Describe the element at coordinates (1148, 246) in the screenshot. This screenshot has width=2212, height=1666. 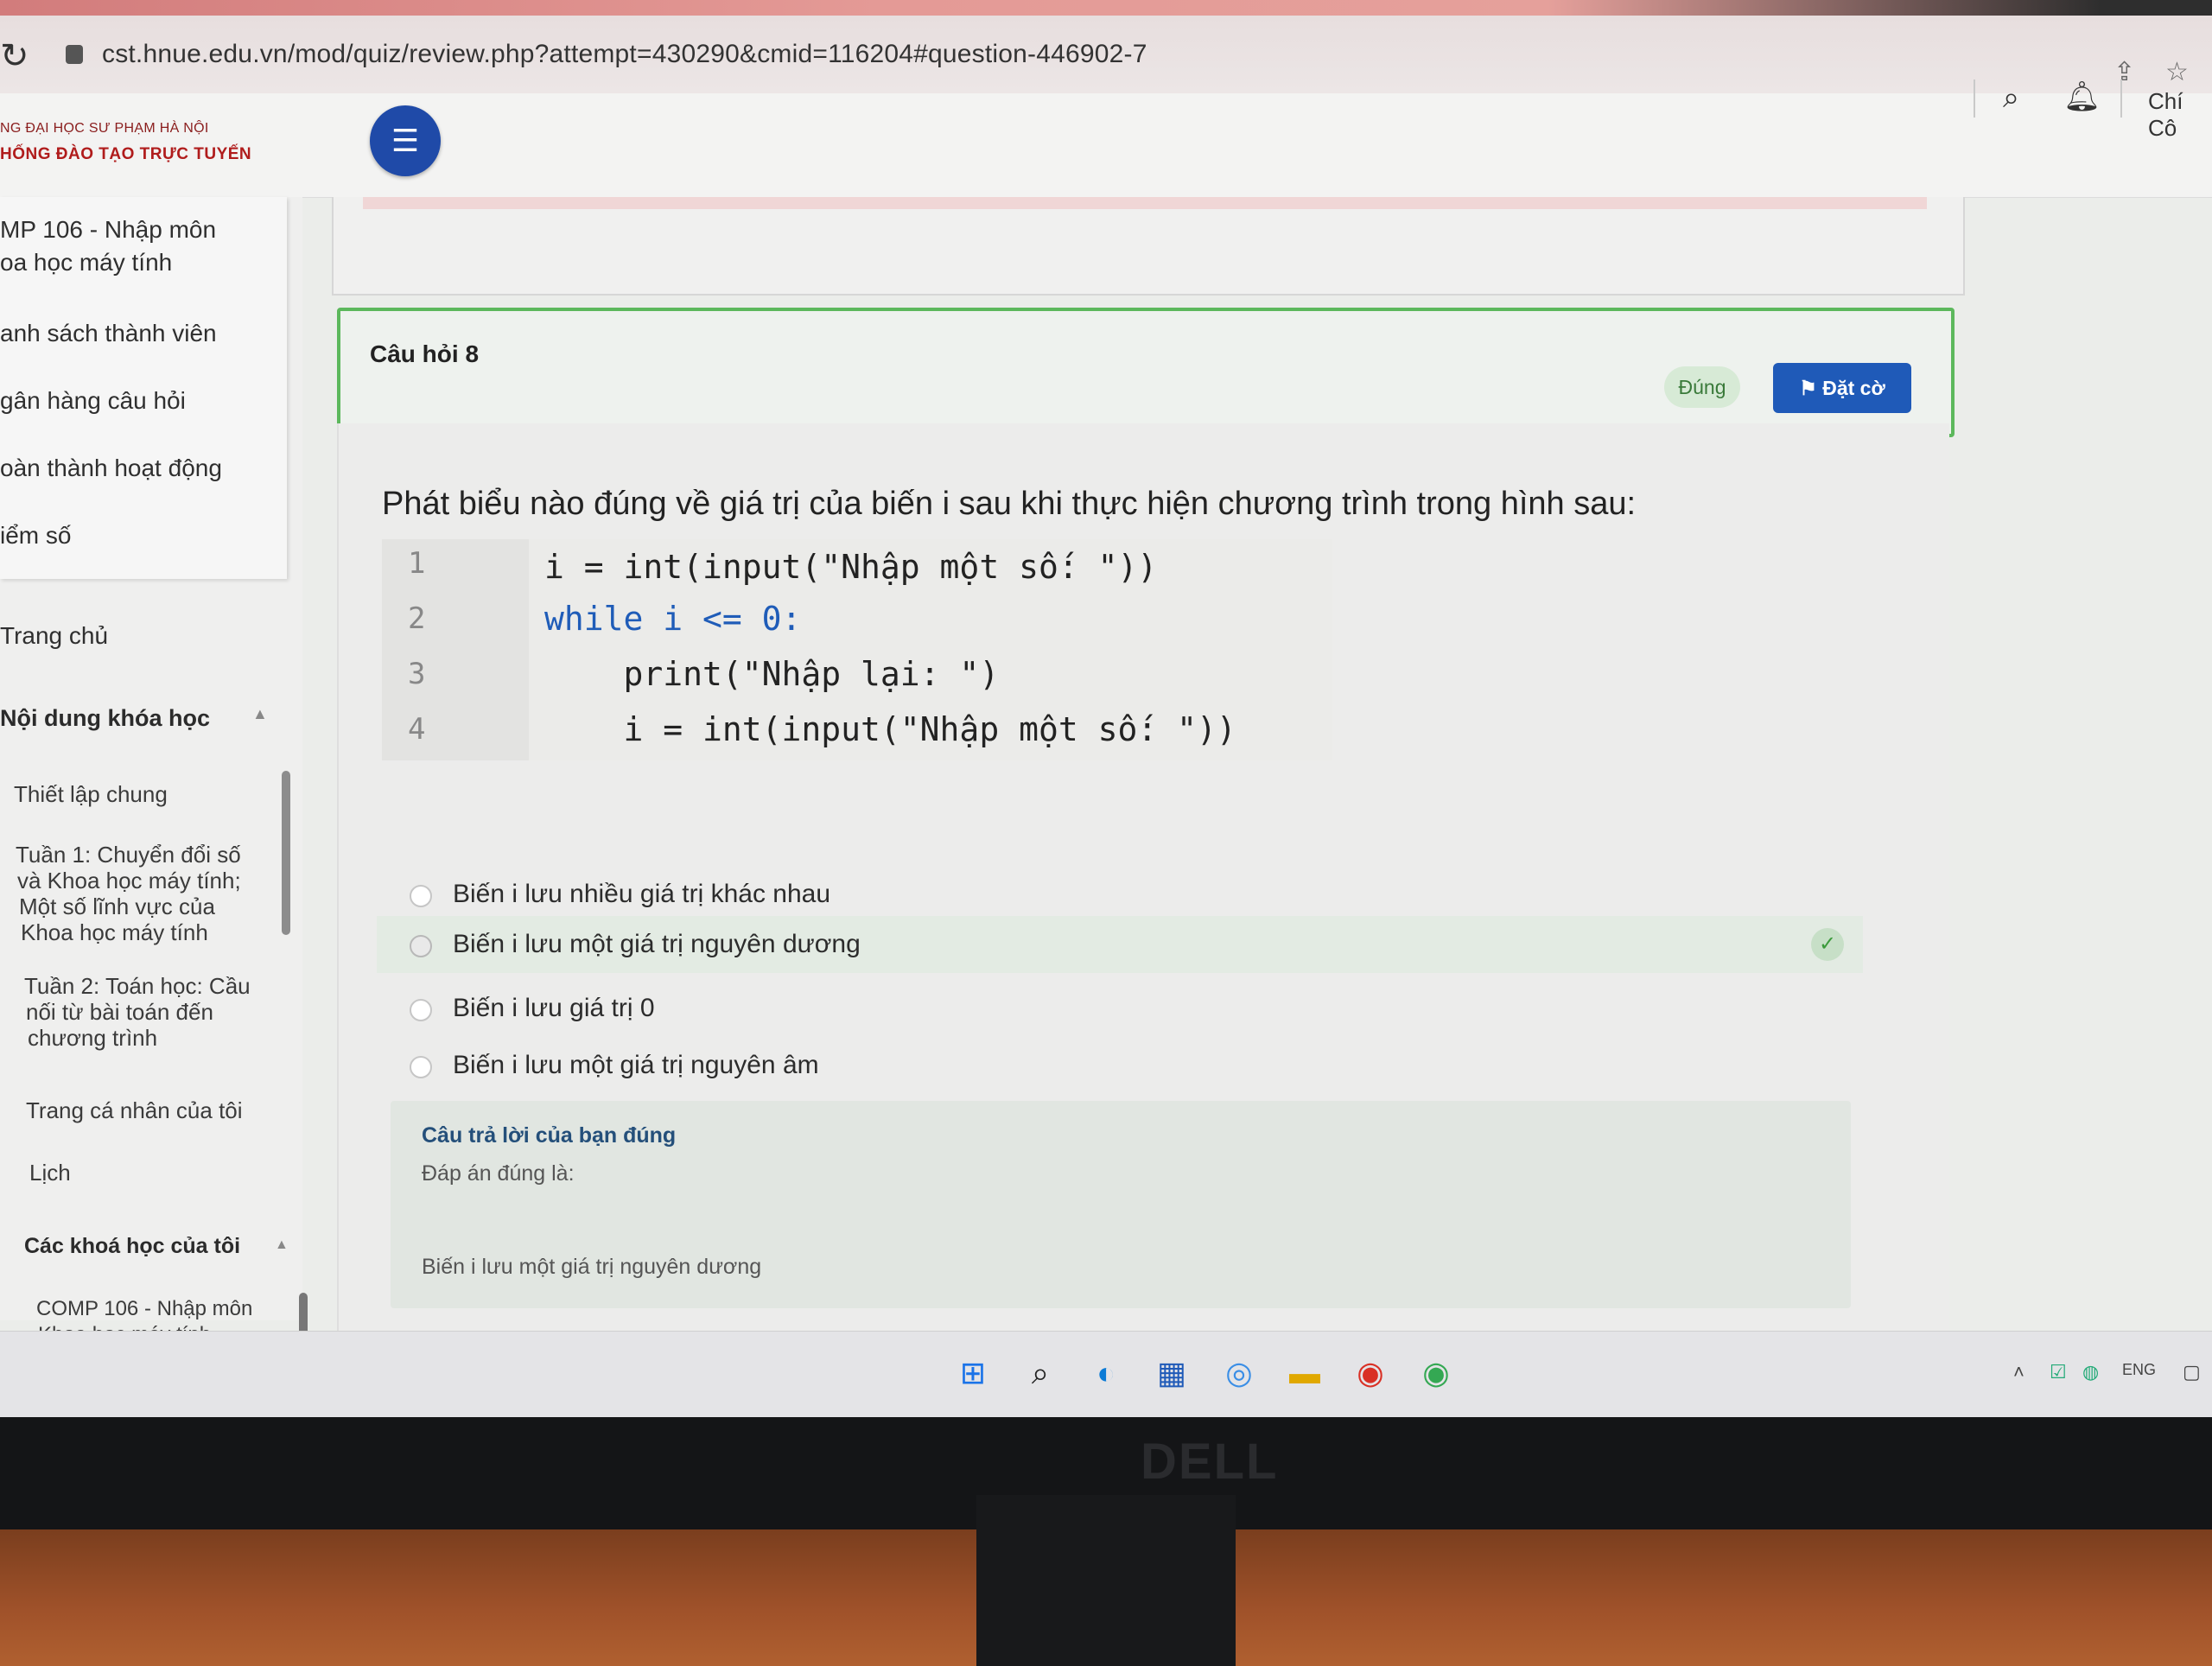
I see `previous-question-panel` at that location.